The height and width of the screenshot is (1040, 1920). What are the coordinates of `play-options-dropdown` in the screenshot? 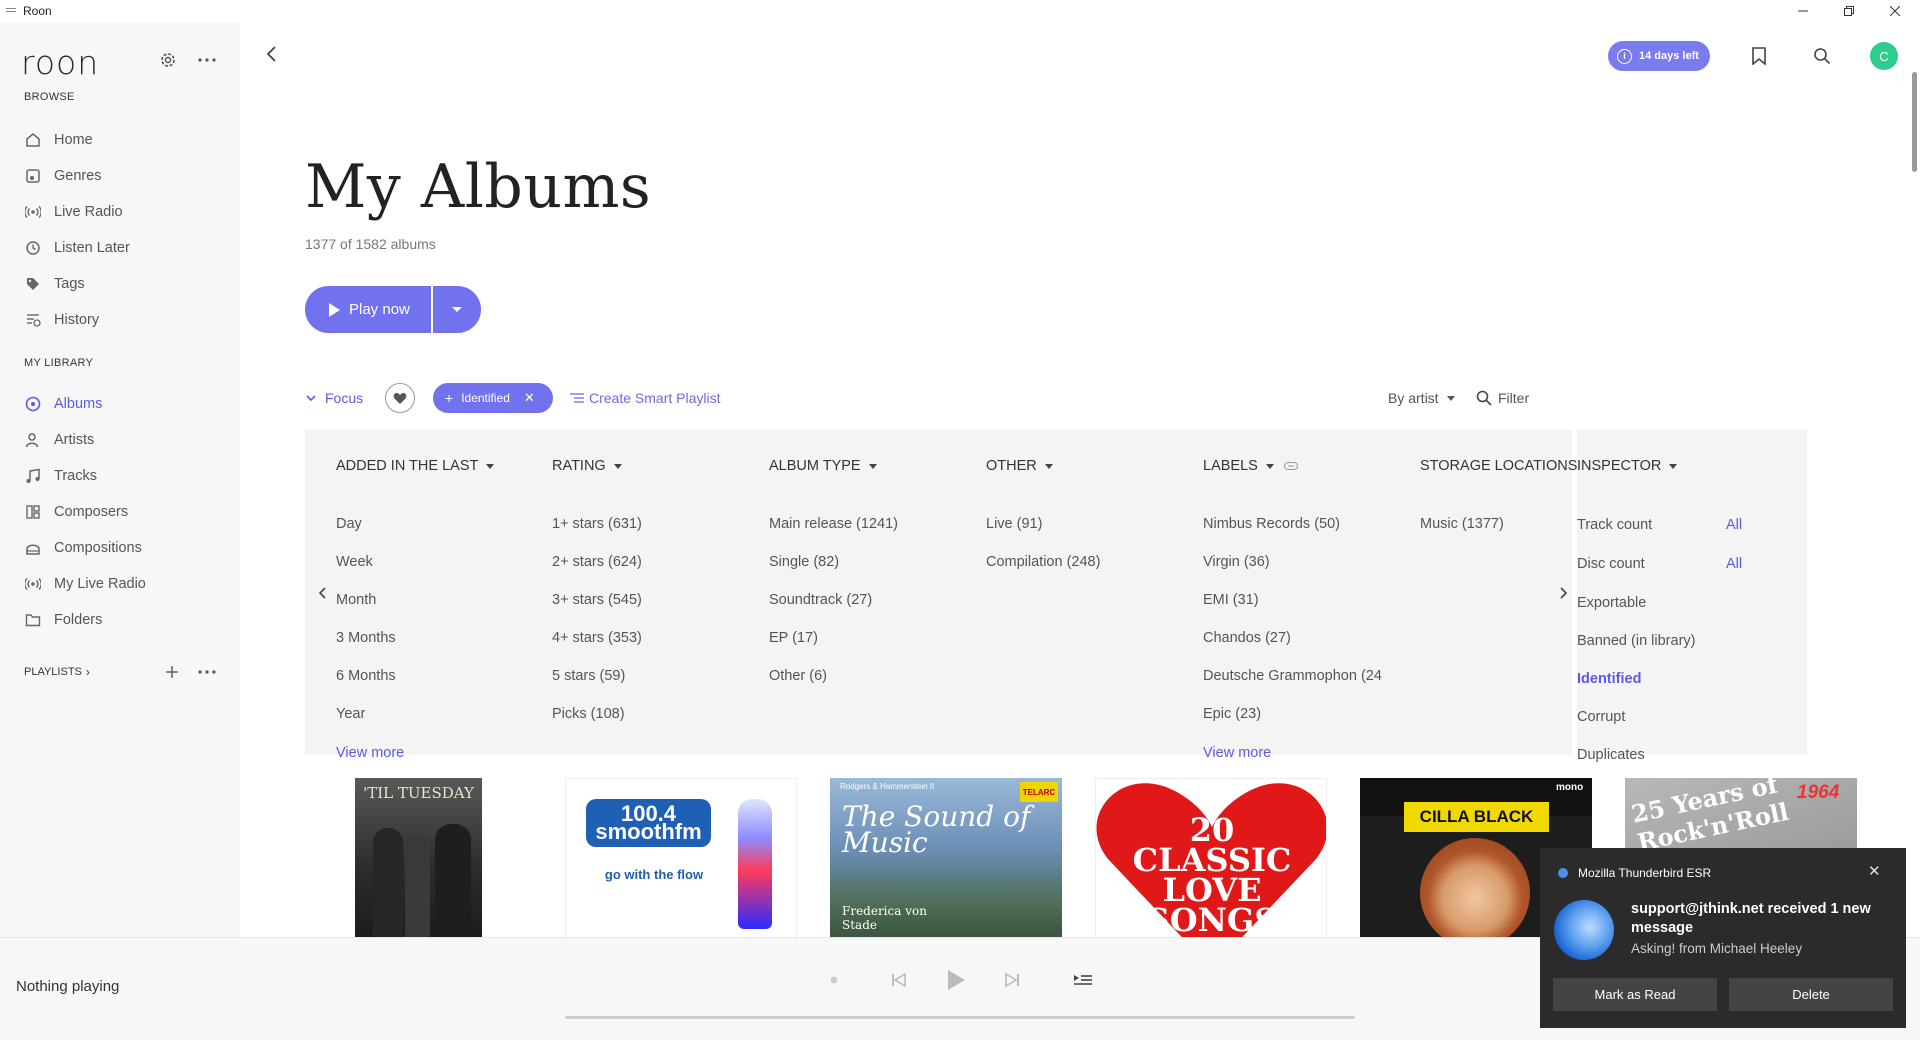 It's located at (457, 309).